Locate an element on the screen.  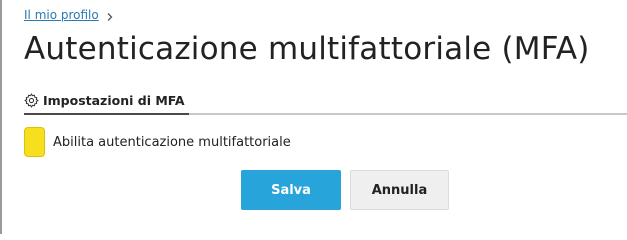
breadcrumb: Il mio profilo is located at coordinates (69, 15).